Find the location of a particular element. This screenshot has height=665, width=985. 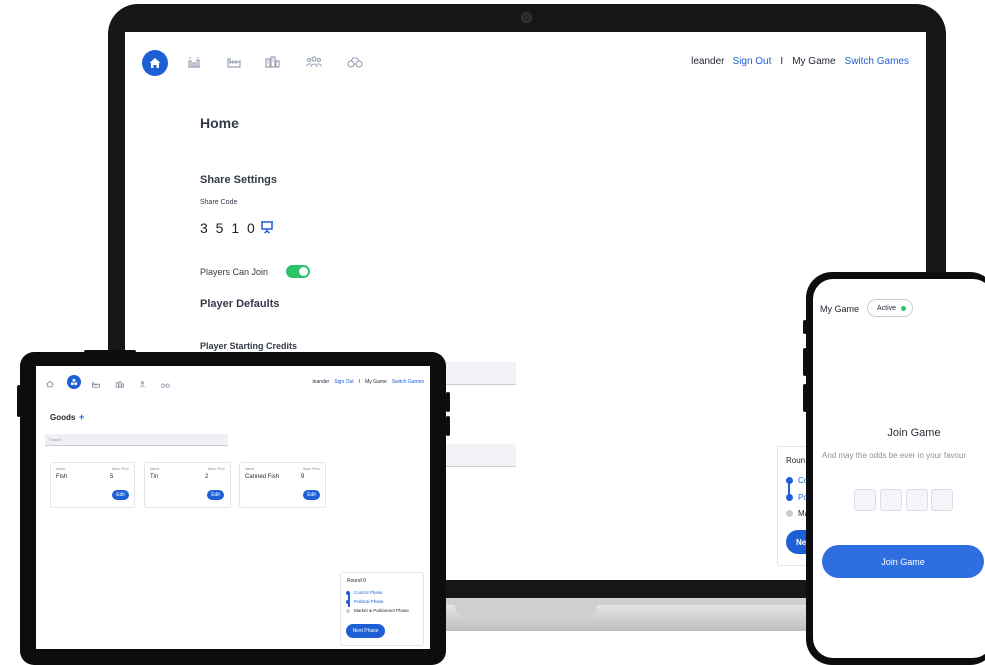

nav-market-button is located at coordinates (194, 62).